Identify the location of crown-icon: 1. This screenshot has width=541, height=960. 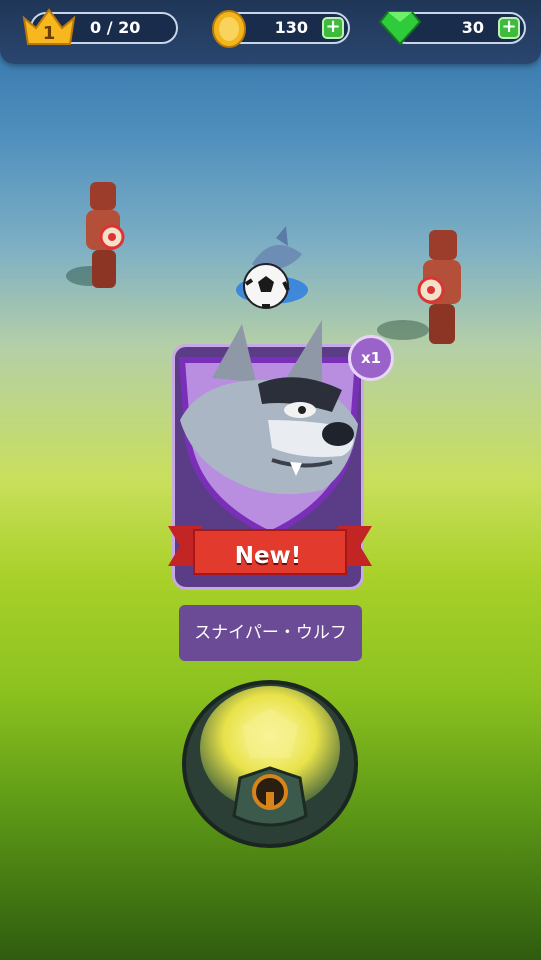
(49, 26).